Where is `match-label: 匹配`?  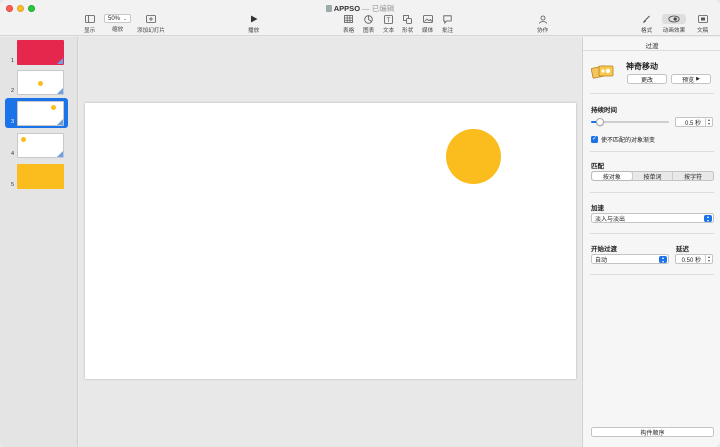
match-label: 匹配 is located at coordinates (597, 166).